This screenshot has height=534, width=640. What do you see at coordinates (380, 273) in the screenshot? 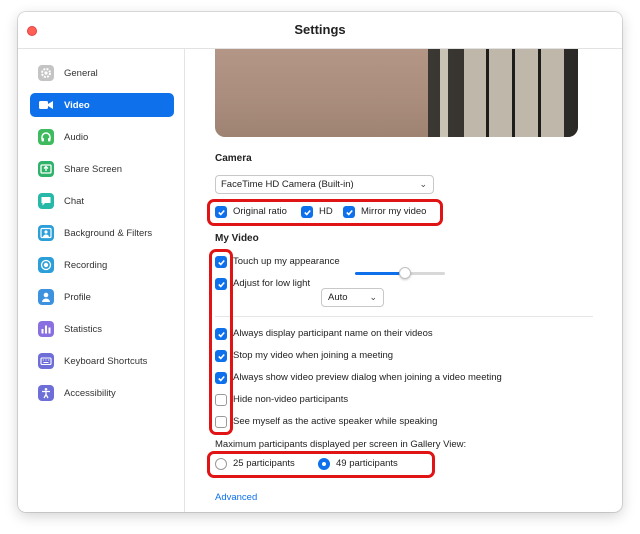
I see `slider-fill` at bounding box center [380, 273].